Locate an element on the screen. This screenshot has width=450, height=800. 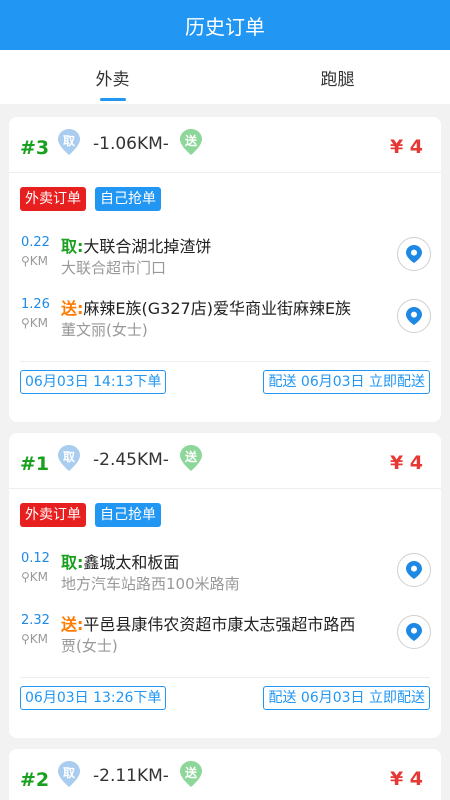
deliver-stop: 1.26 ⚲KM 送:麻辣E族(G327店)爱华商业街麻辣E族 董文丽(女士) is located at coordinates (225, 318).